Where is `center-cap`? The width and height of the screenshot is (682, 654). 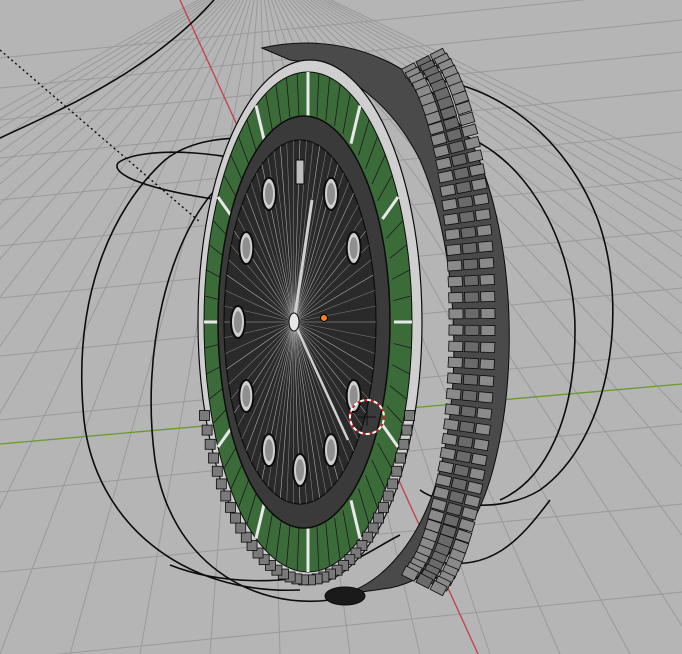
center-cap is located at coordinates (294, 322).